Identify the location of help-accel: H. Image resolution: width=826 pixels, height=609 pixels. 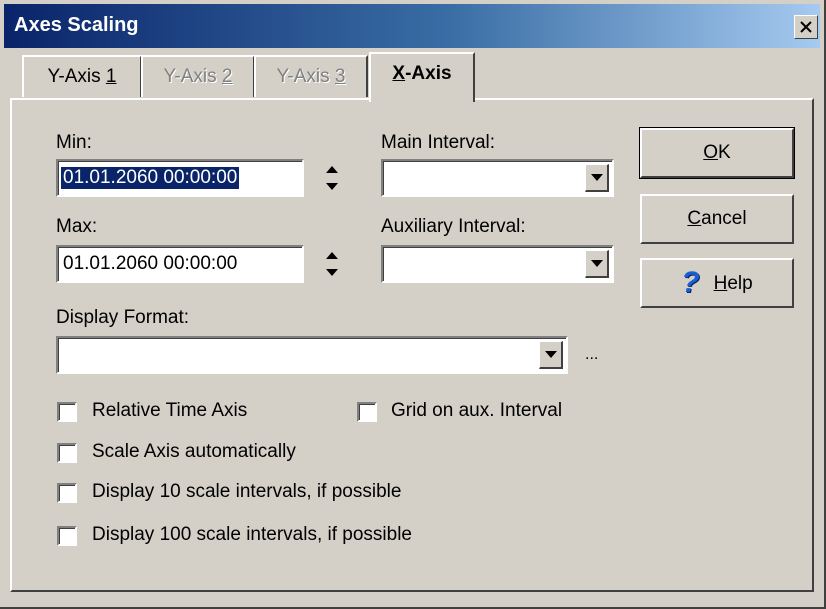
(720, 283).